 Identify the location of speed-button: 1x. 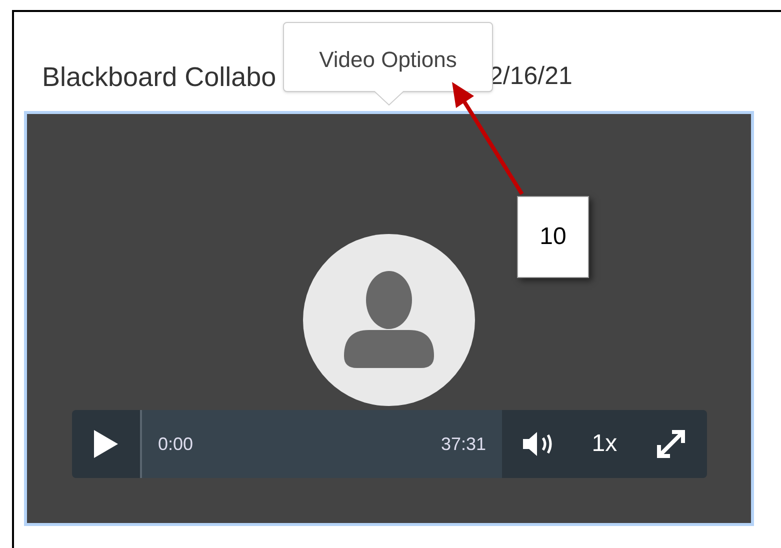
(605, 444).